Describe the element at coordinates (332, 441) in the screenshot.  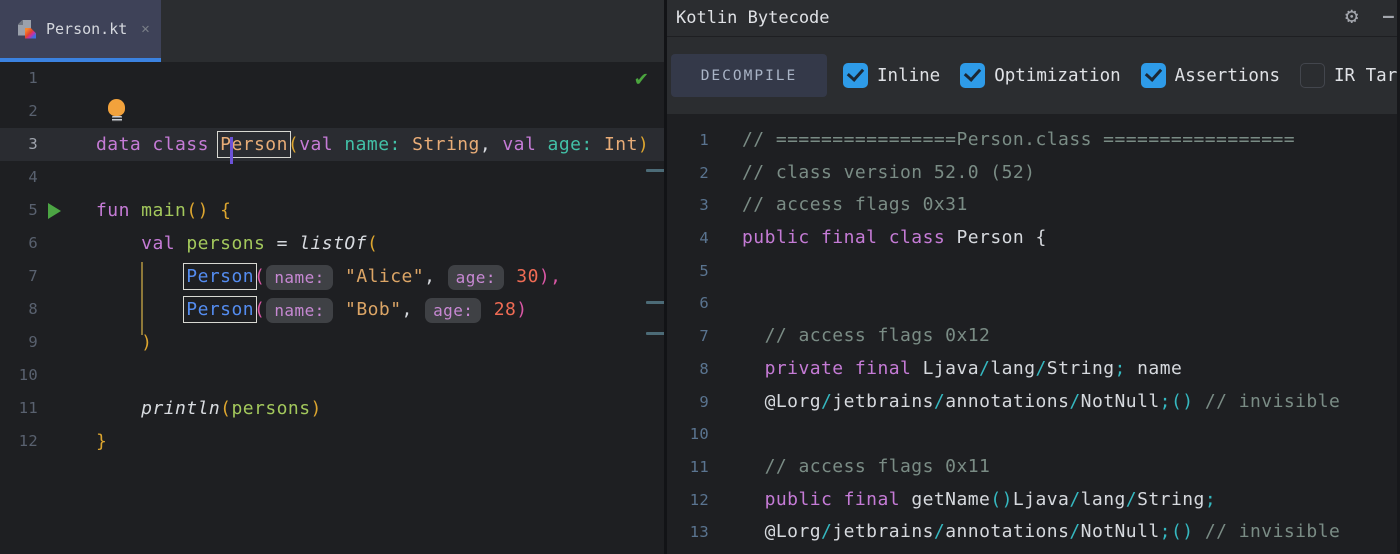
I see `code-line: 12}` at that location.